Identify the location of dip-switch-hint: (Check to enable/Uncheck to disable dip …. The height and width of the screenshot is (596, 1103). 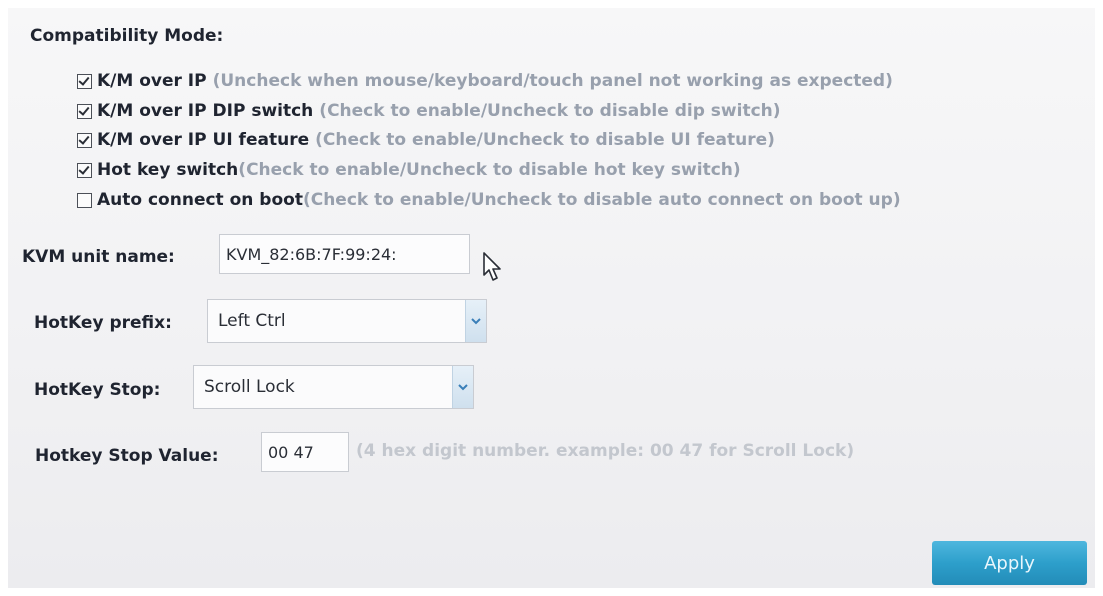
(550, 111).